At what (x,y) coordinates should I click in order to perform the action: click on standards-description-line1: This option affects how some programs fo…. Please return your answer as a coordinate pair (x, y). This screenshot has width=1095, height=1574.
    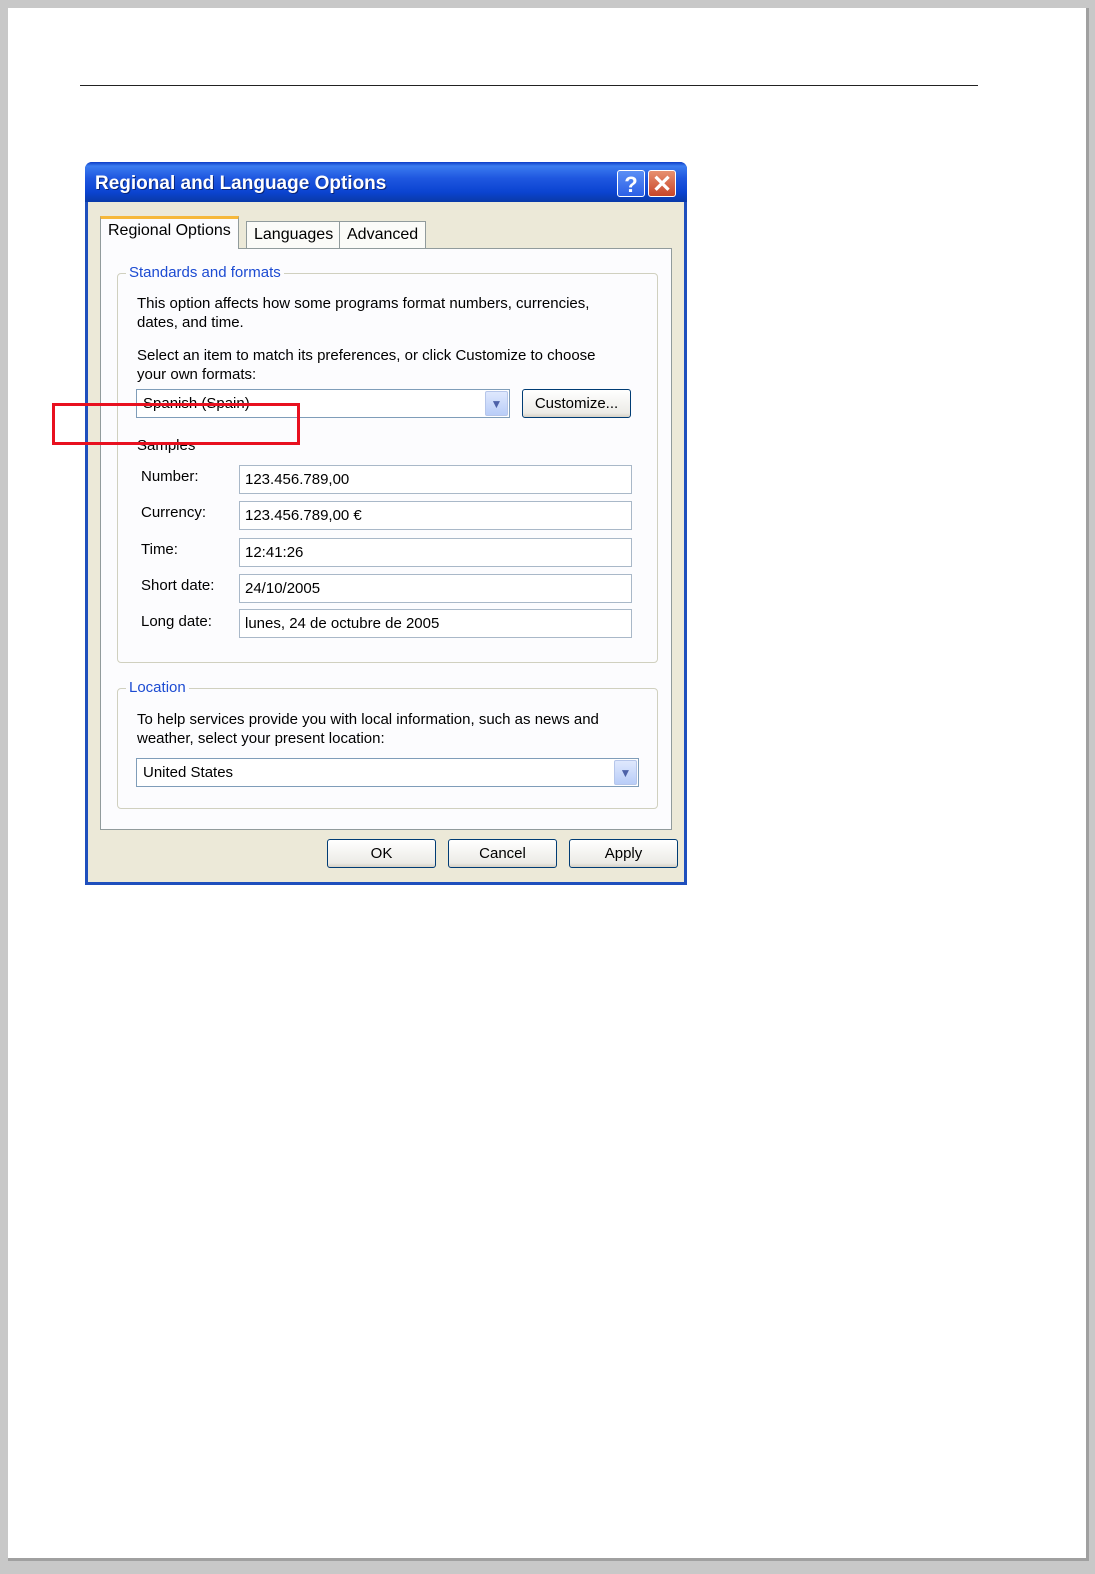
    Looking at the image, I should click on (363, 303).